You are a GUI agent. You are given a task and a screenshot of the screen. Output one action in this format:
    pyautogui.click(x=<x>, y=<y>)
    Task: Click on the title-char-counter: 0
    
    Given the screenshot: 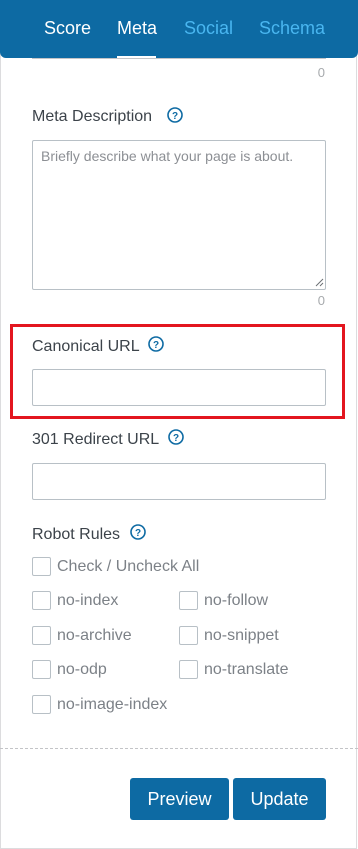 What is the action you would take?
    pyautogui.click(x=321, y=72)
    